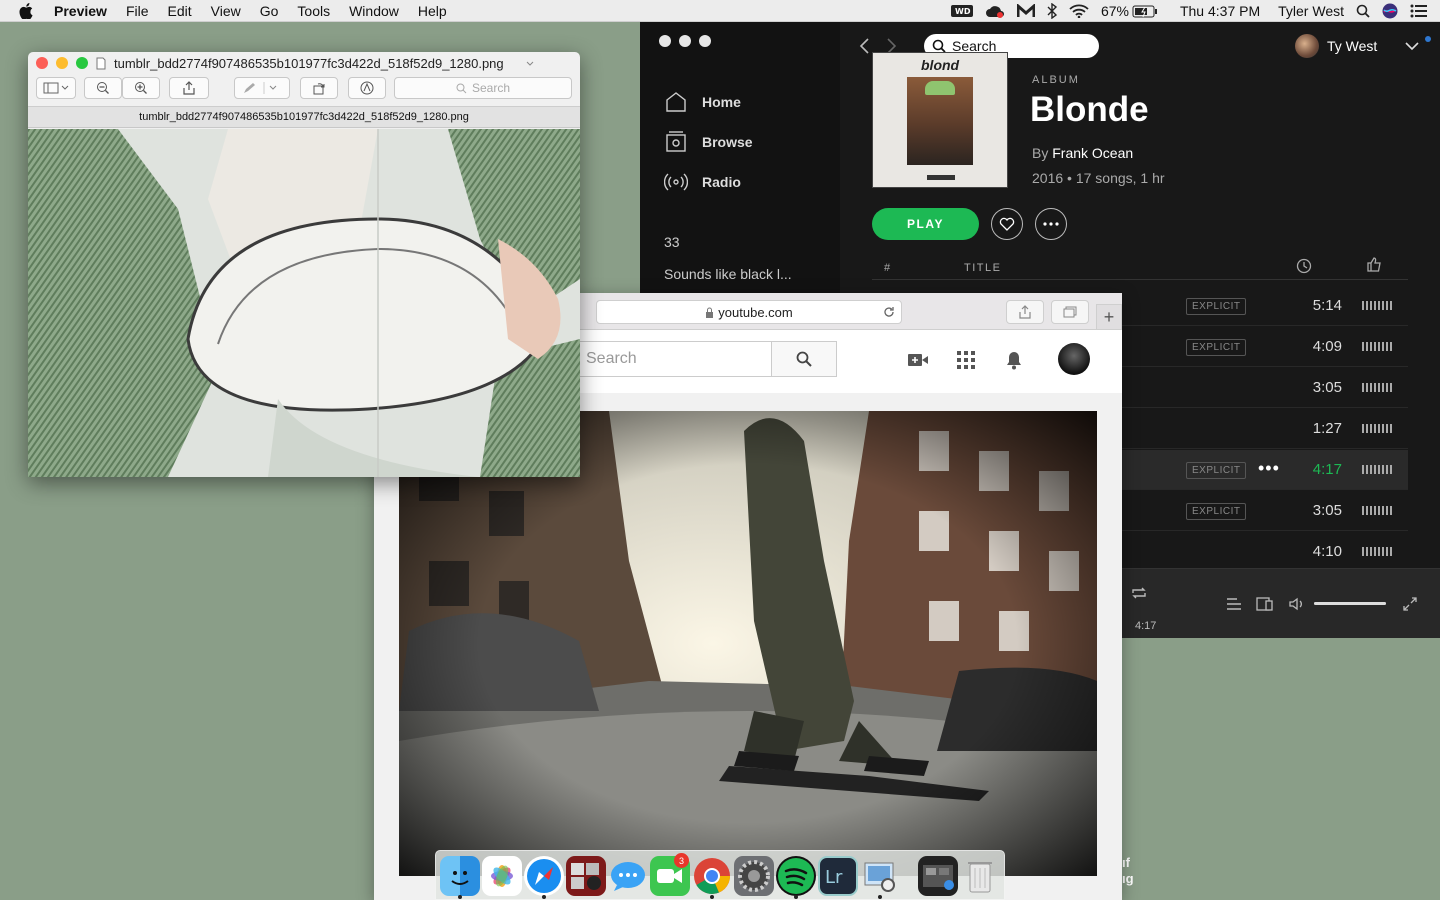 The height and width of the screenshot is (900, 1440). I want to click on nav-radio: Radio, so click(702, 182).